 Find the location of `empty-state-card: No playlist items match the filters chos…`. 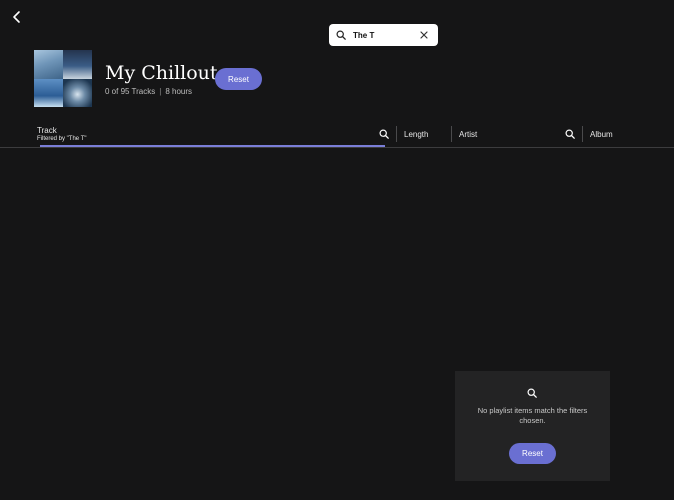

empty-state-card: No playlist items match the filters chos… is located at coordinates (532, 426).